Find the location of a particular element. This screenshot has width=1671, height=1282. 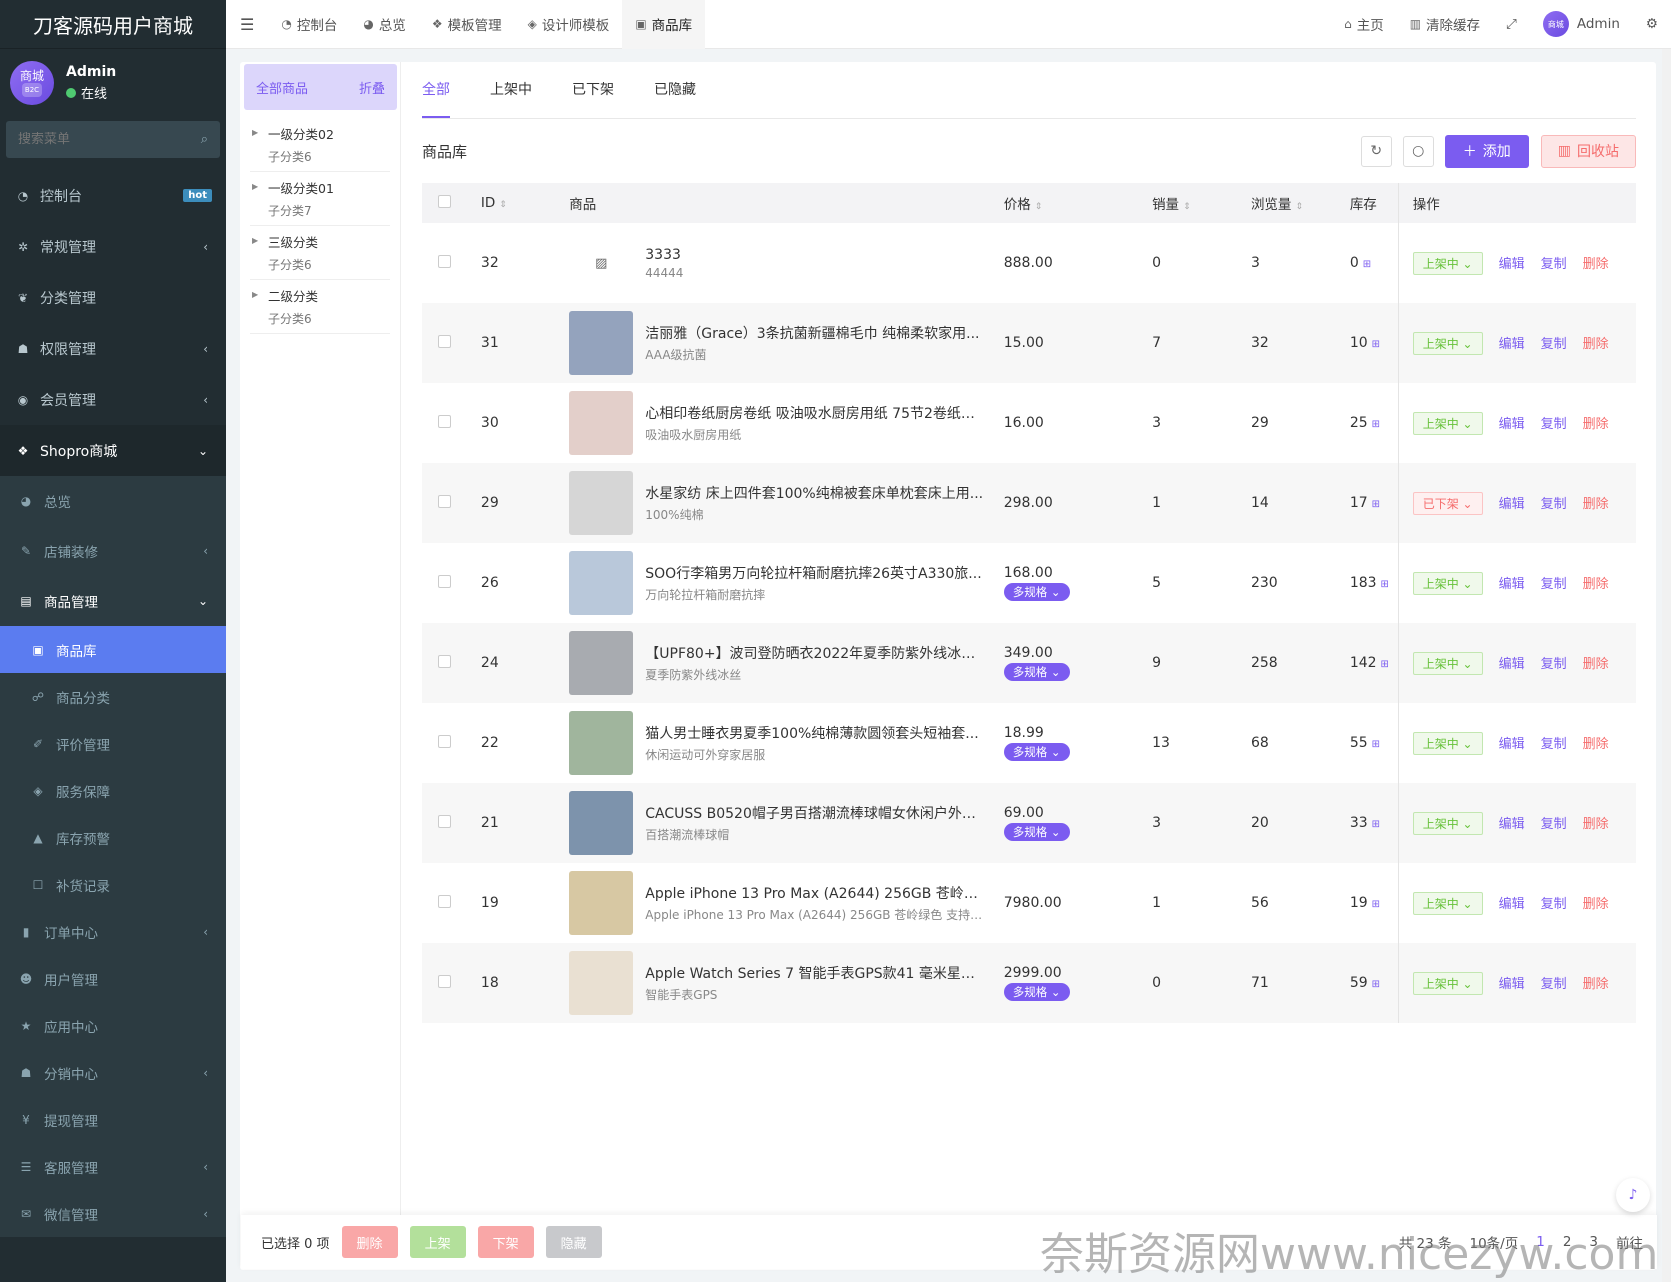

select-all-checkbox is located at coordinates (444, 201).